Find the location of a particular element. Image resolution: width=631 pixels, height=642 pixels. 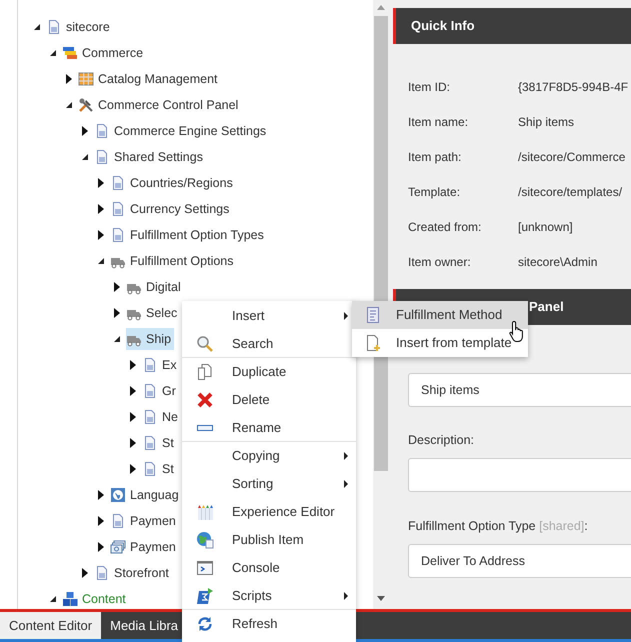

info-value: /sitecore/templates/ is located at coordinates (570, 192).